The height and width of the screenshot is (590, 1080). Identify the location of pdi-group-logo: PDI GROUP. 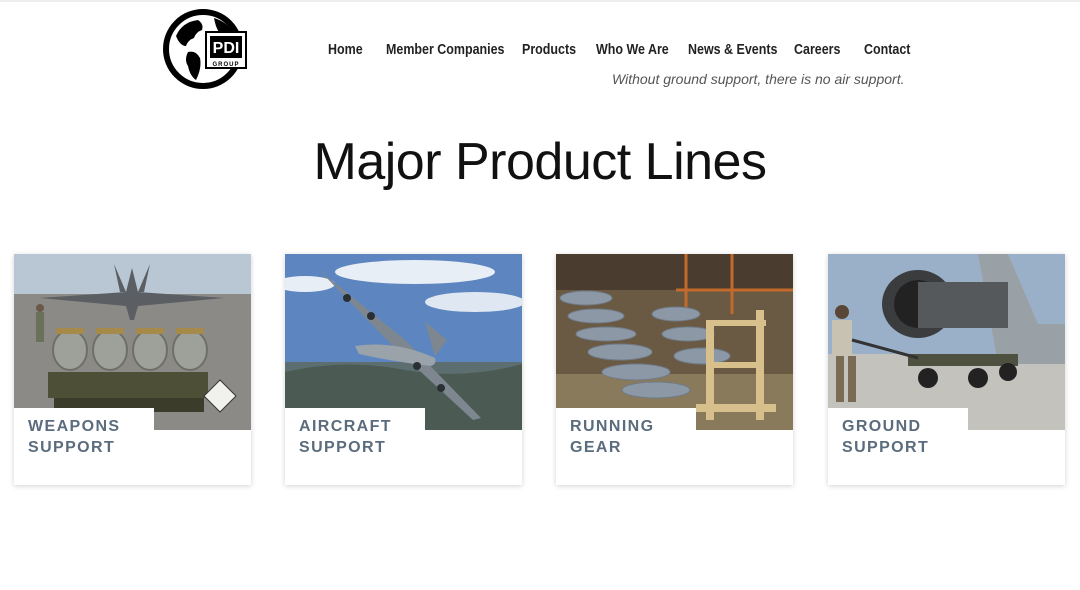
(206, 49).